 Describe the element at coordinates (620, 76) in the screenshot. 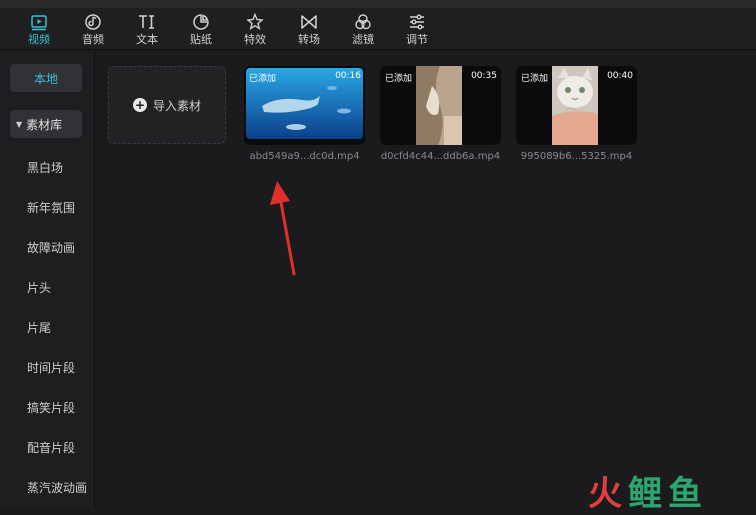

I see `duration-label: 00:40` at that location.